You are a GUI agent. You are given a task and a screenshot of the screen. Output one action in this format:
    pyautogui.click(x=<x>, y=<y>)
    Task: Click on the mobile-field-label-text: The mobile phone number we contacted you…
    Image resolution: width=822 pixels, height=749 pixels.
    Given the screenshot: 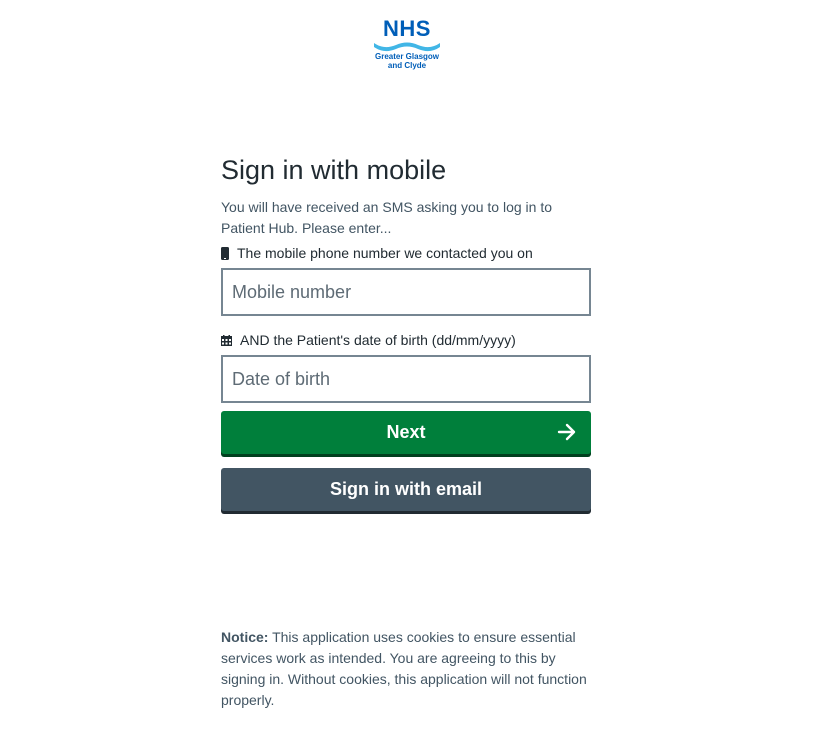 What is the action you would take?
    pyautogui.click(x=385, y=253)
    